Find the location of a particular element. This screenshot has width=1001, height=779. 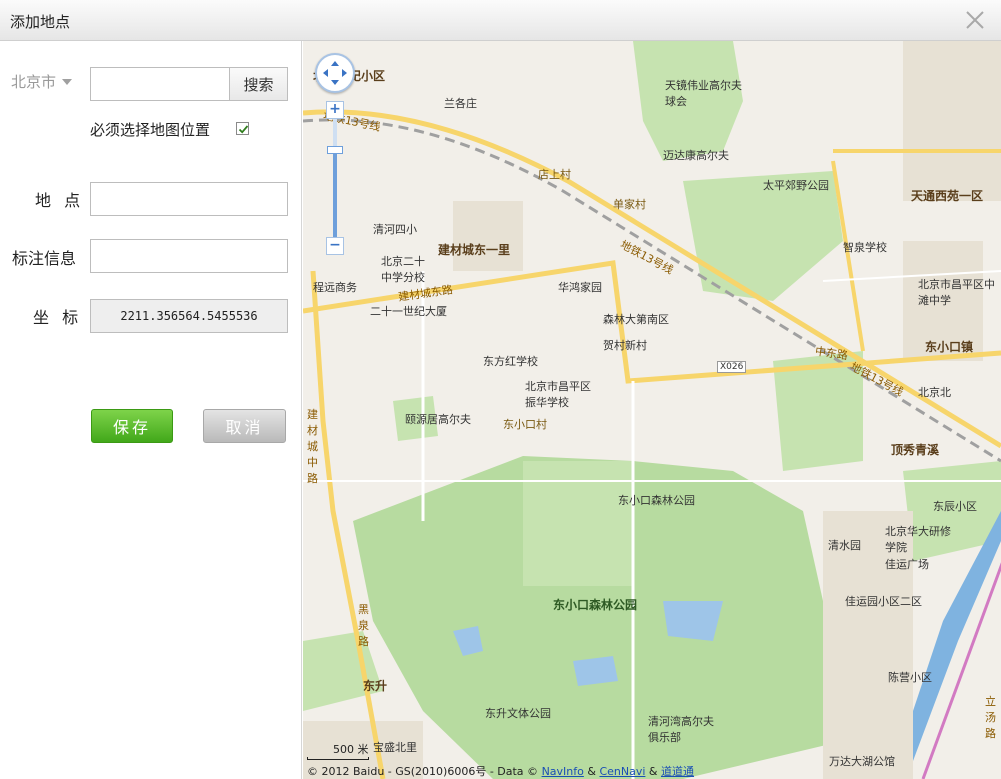

zoom-in-button: + is located at coordinates (335, 110).